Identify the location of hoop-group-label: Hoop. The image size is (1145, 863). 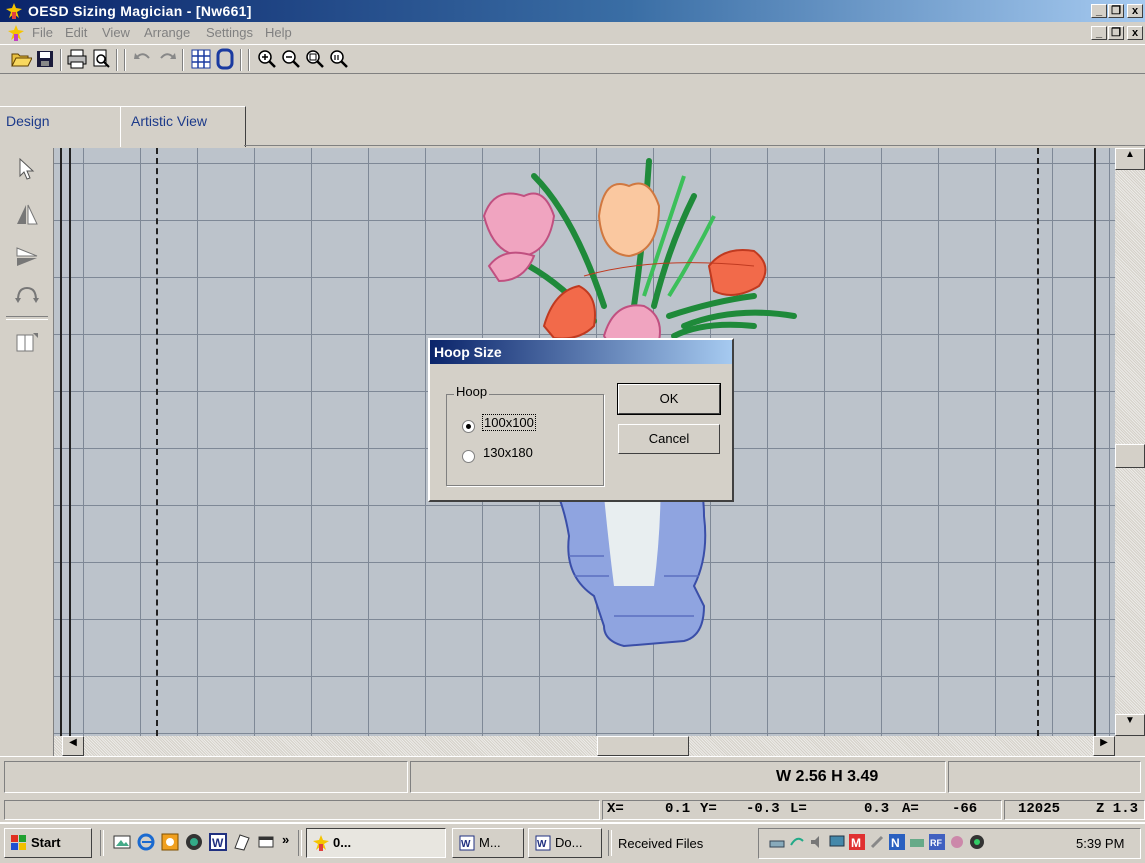
(472, 391).